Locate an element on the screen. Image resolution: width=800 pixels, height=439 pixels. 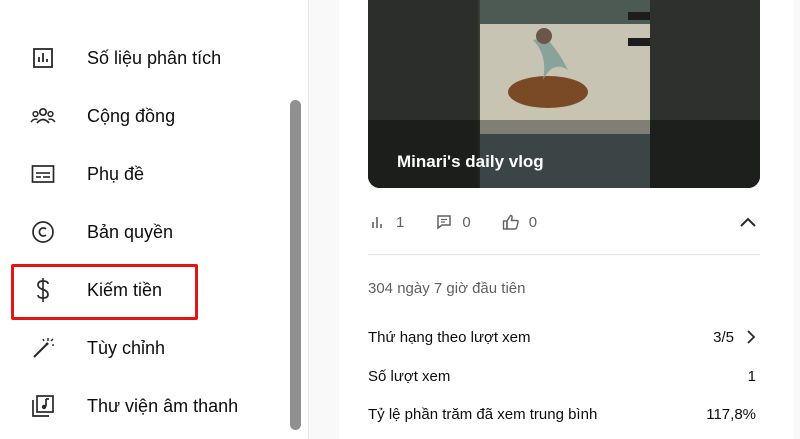
subtitles-icon is located at coordinates (43, 174).